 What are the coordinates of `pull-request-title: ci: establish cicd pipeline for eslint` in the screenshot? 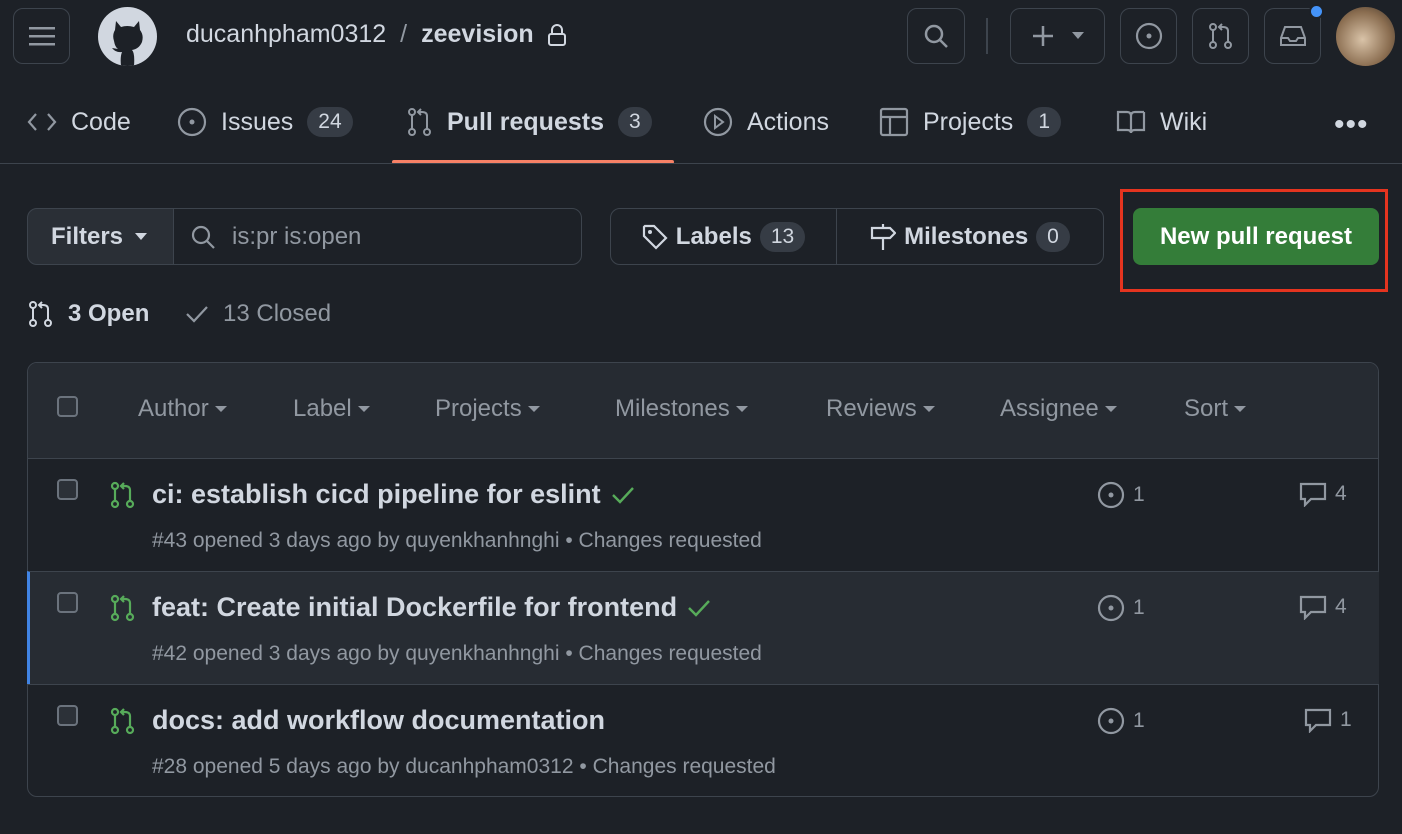 It's located at (376, 494).